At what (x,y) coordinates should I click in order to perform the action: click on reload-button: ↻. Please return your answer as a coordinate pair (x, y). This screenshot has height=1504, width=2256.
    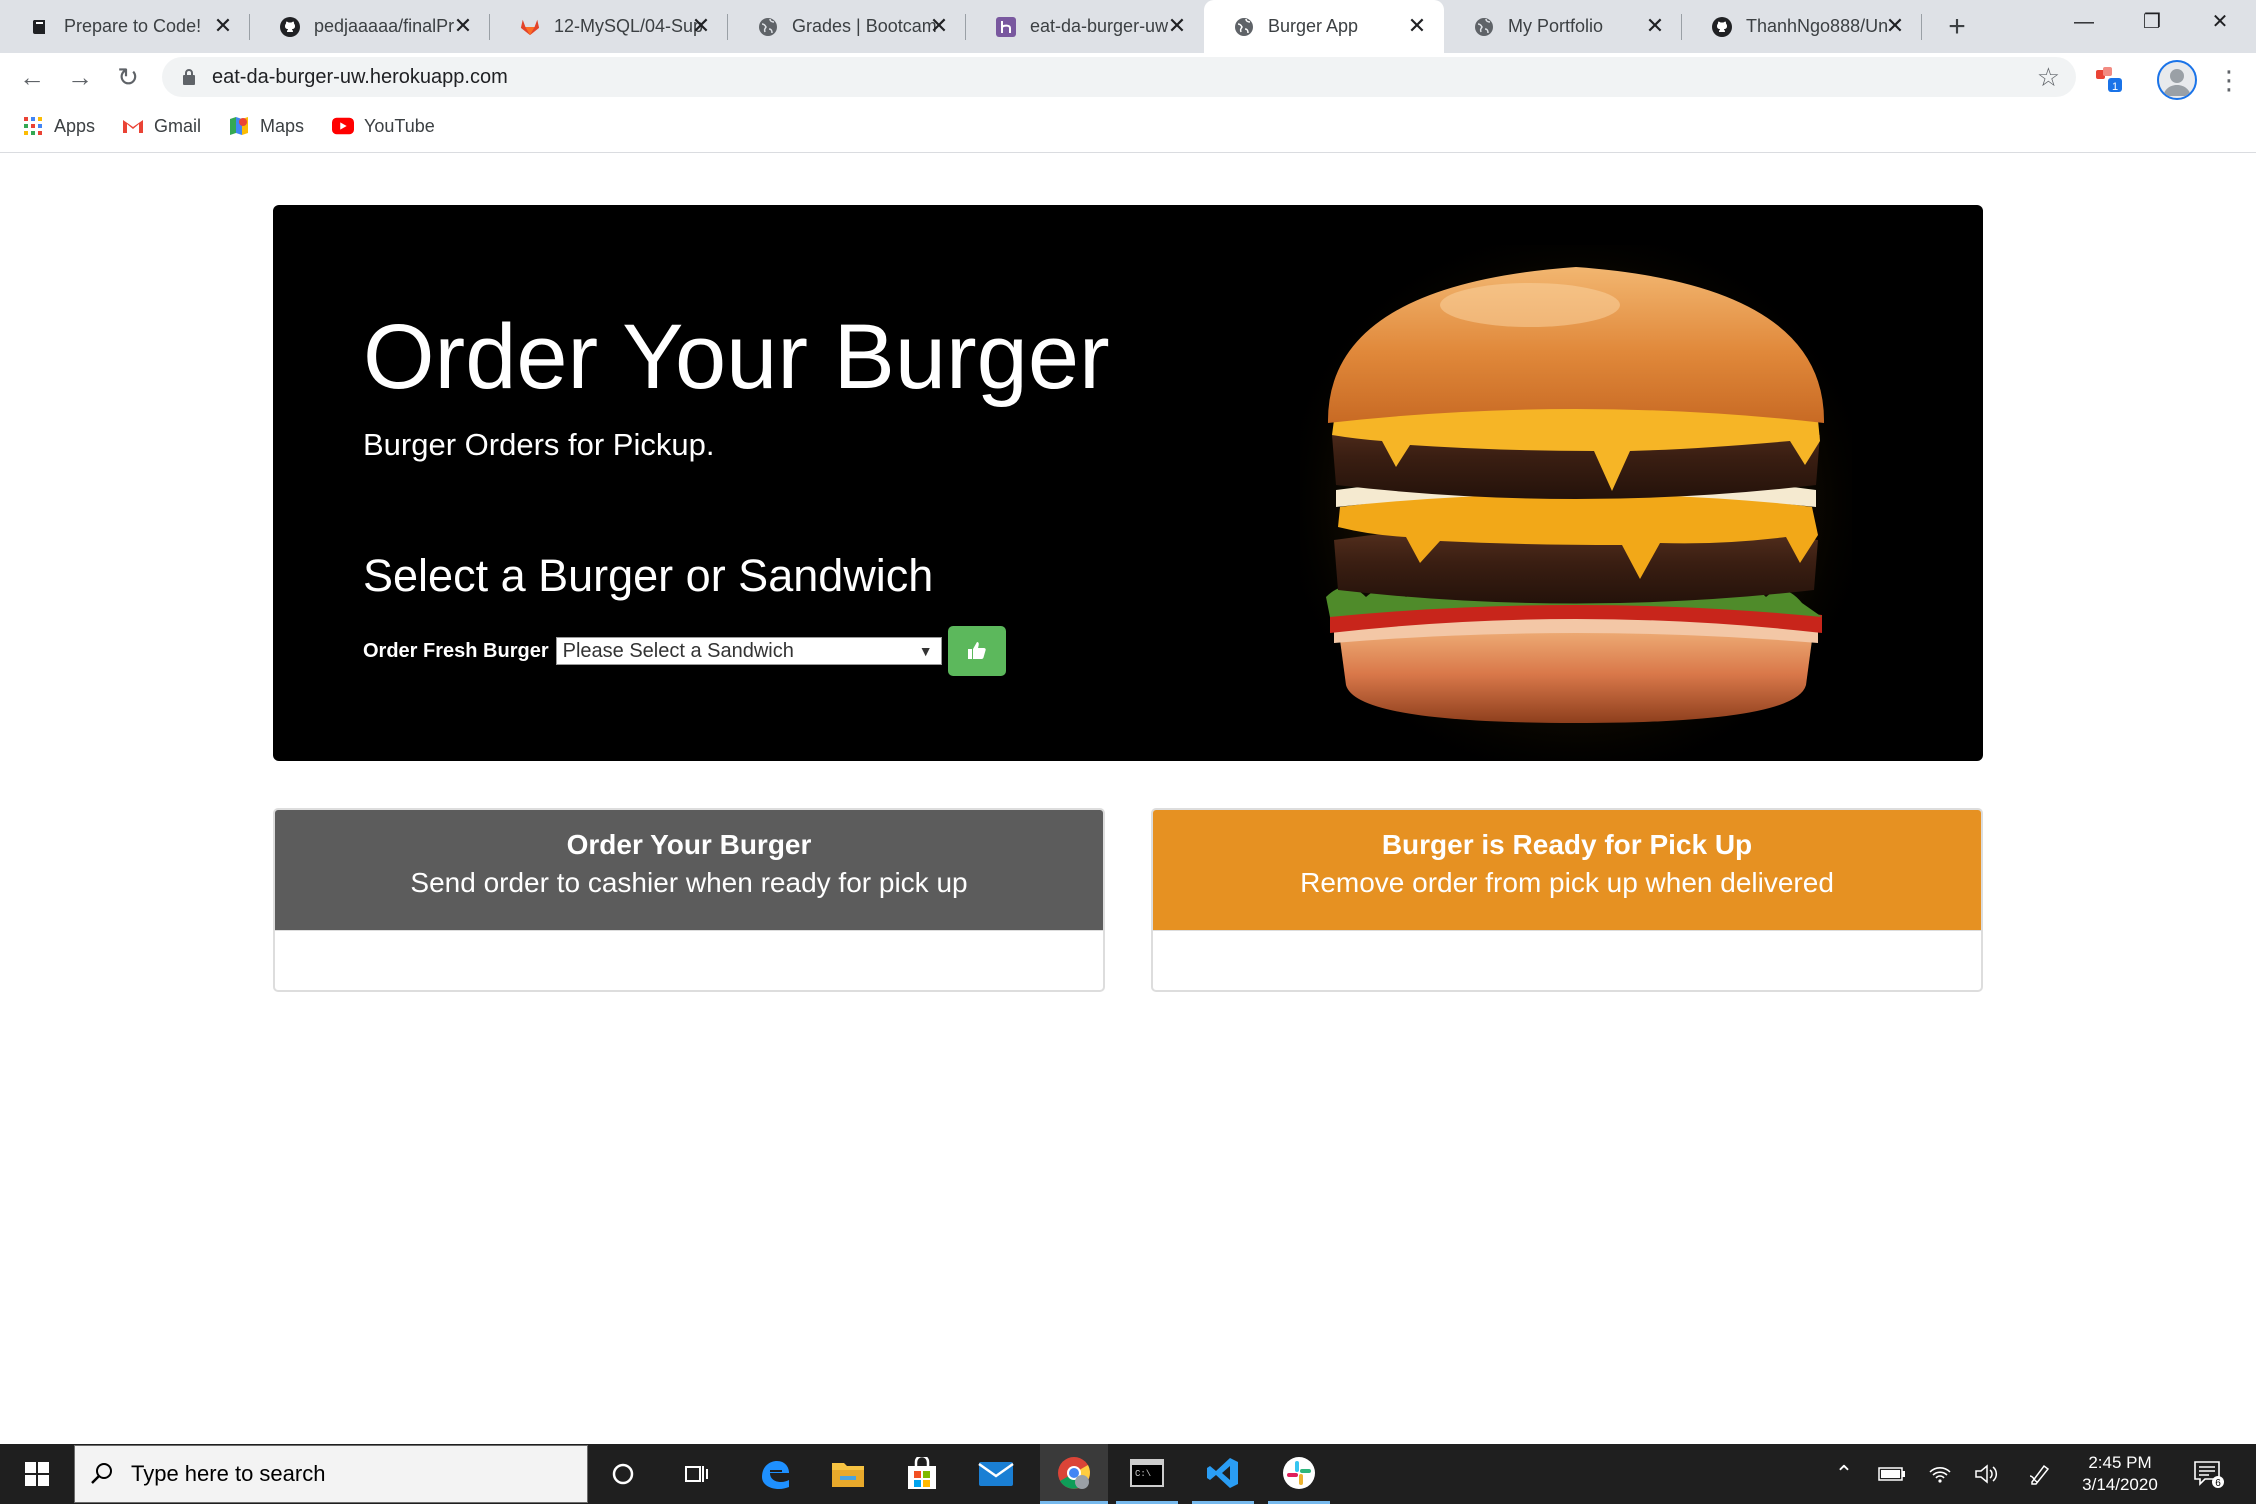
    Looking at the image, I should click on (128, 77).